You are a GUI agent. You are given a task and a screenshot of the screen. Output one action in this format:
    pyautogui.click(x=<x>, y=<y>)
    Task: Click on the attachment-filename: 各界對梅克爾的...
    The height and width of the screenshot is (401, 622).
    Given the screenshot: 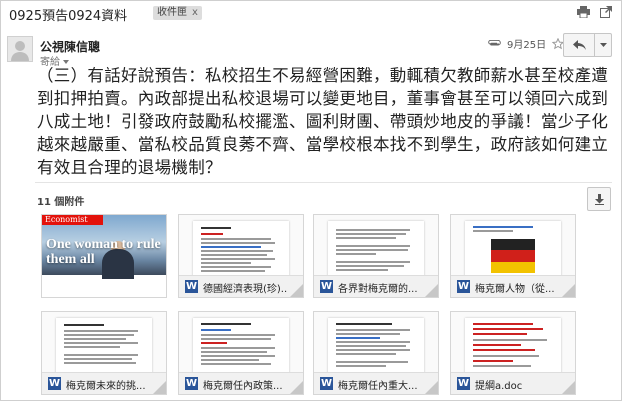 What is the action you would take?
    pyautogui.click(x=378, y=289)
    